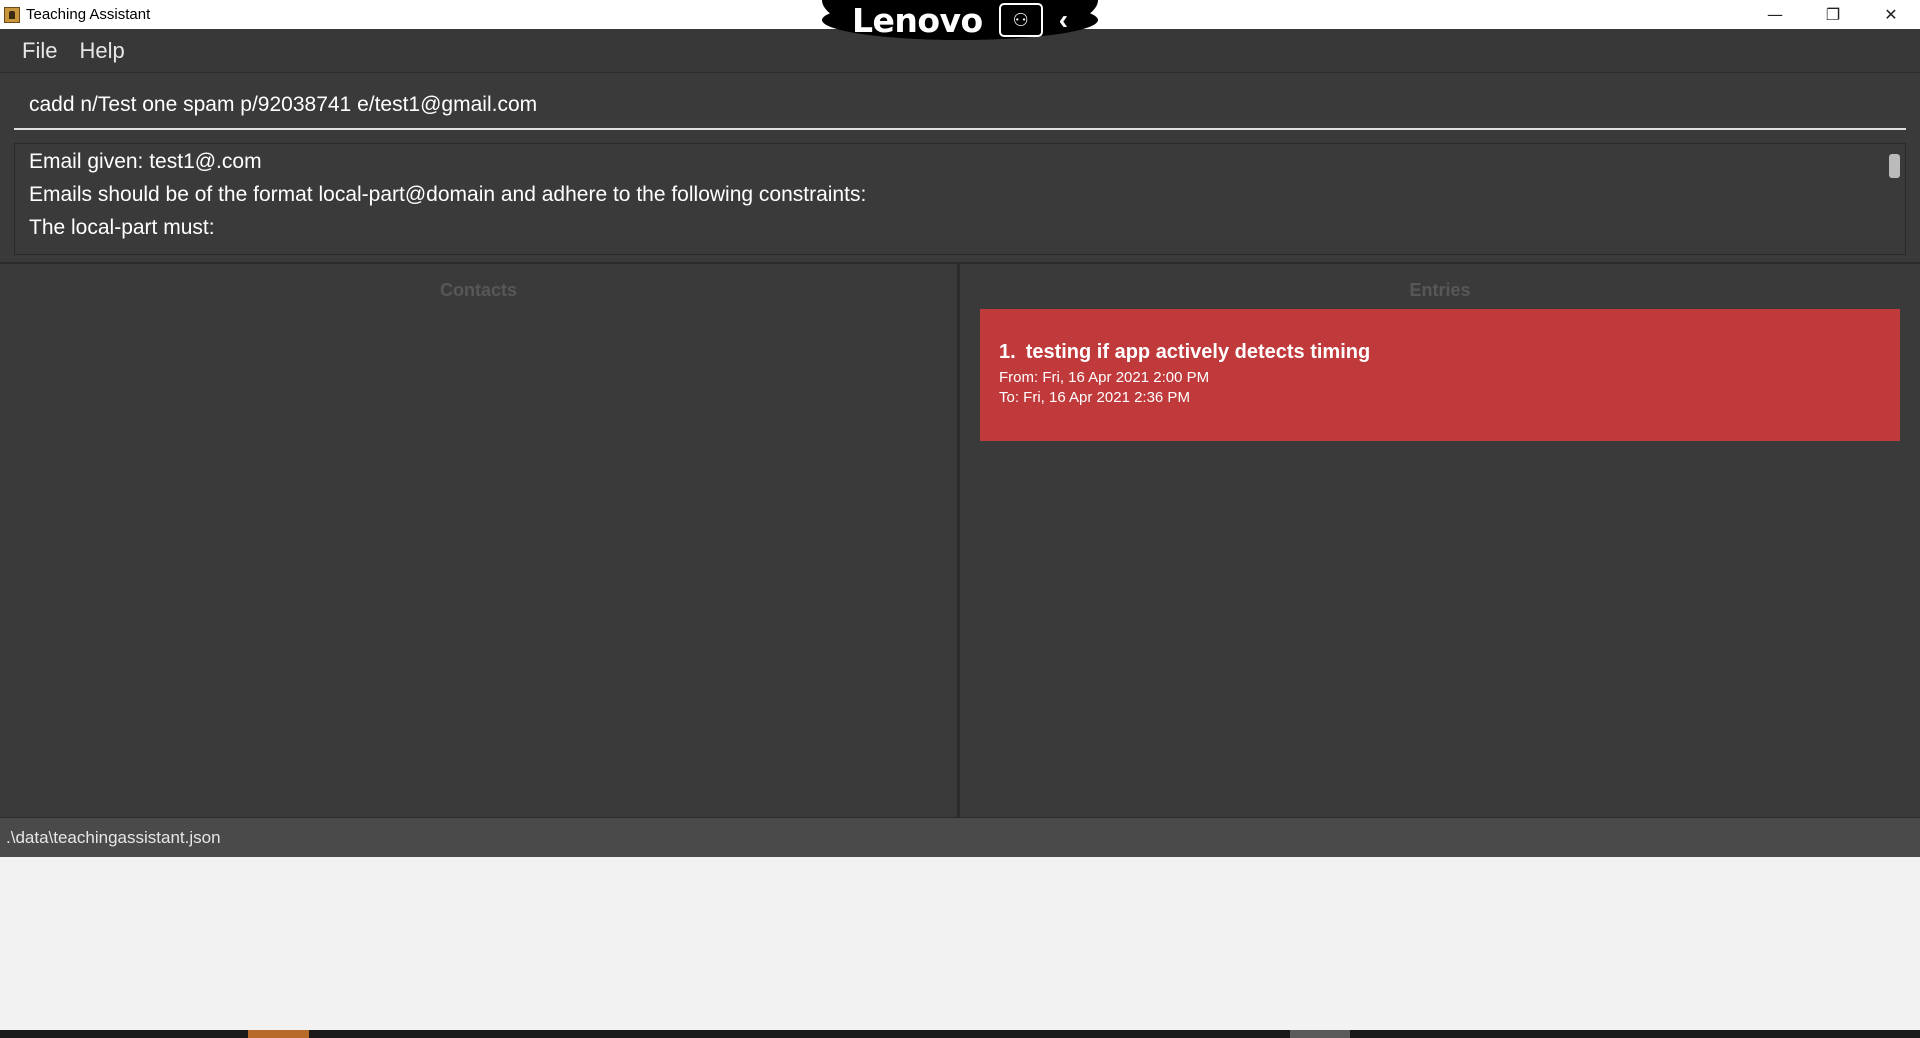  Describe the element at coordinates (122, 227) in the screenshot. I see `result-line: The local-part must:` at that location.